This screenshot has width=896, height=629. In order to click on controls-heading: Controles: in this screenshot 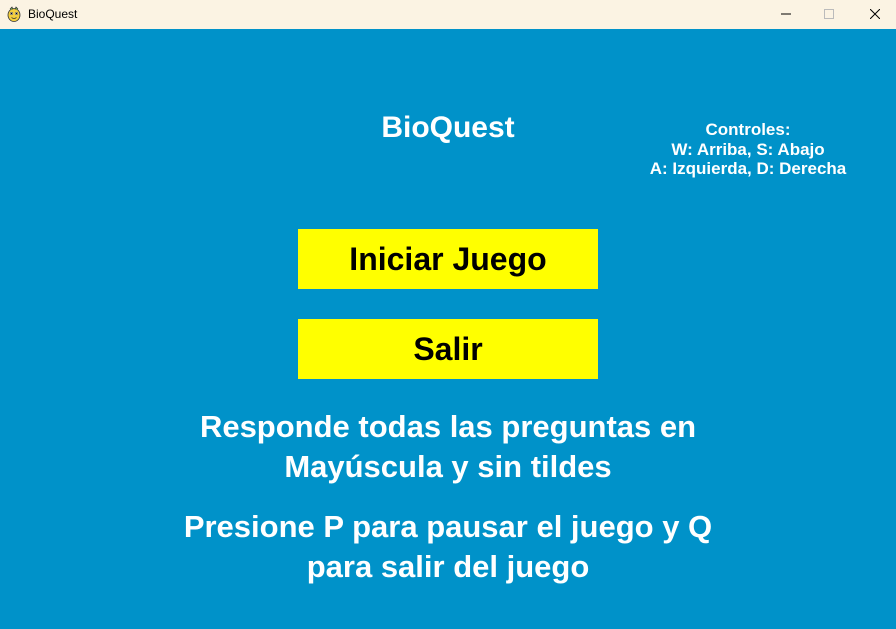, I will do `click(748, 129)`.